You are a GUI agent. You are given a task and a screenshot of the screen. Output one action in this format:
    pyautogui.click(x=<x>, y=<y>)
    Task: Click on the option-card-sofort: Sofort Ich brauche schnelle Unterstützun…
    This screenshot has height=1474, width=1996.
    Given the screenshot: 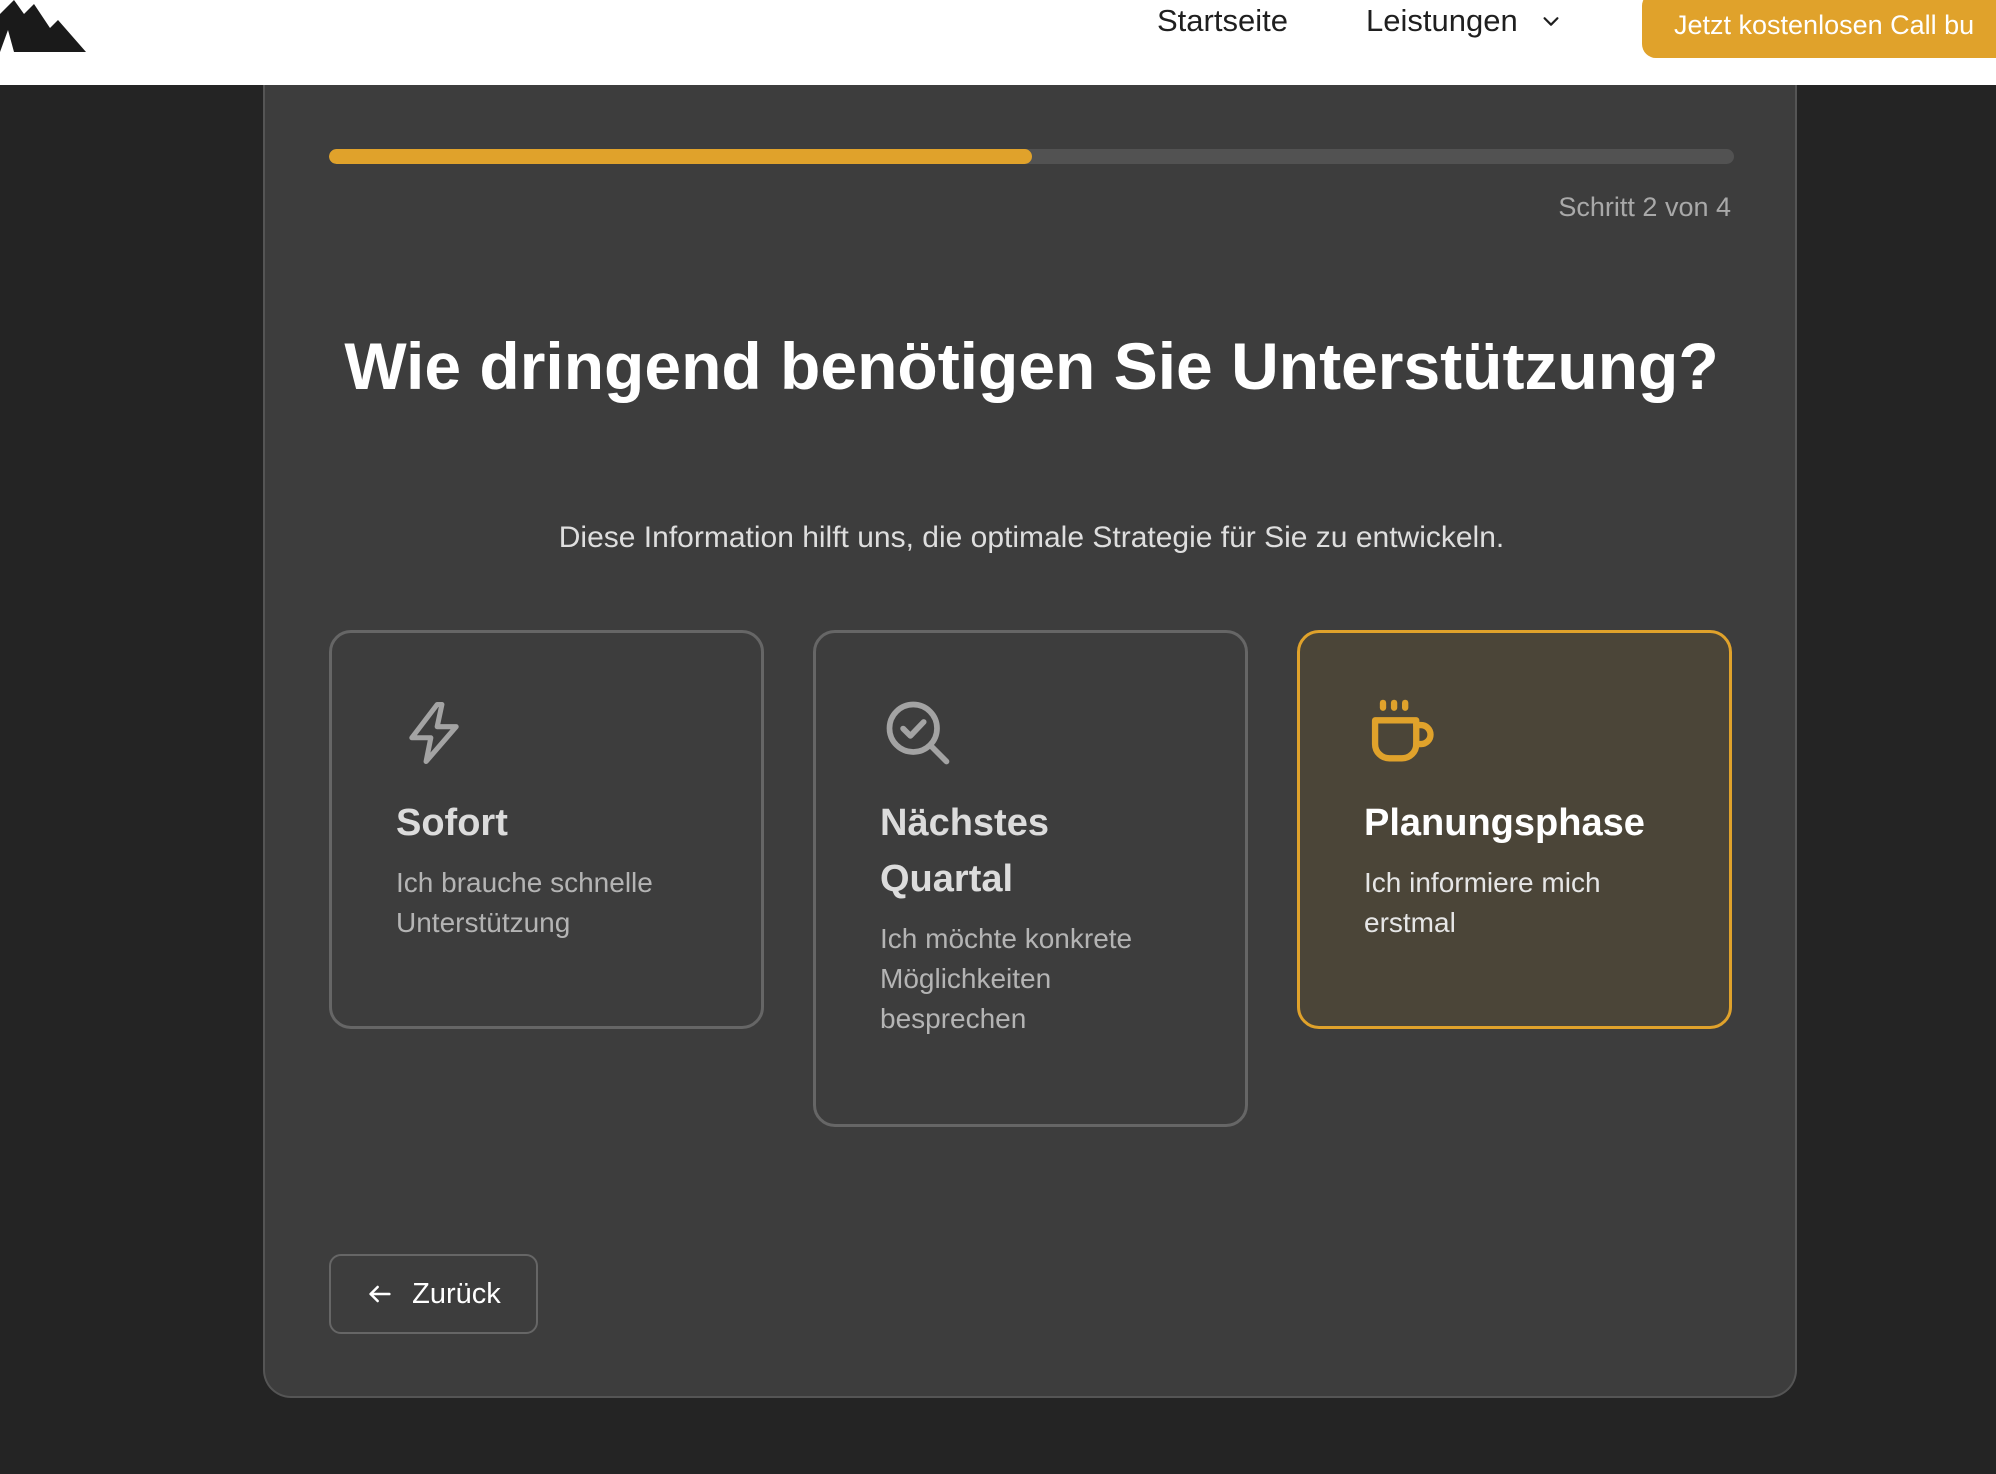 What is the action you would take?
    pyautogui.click(x=546, y=829)
    